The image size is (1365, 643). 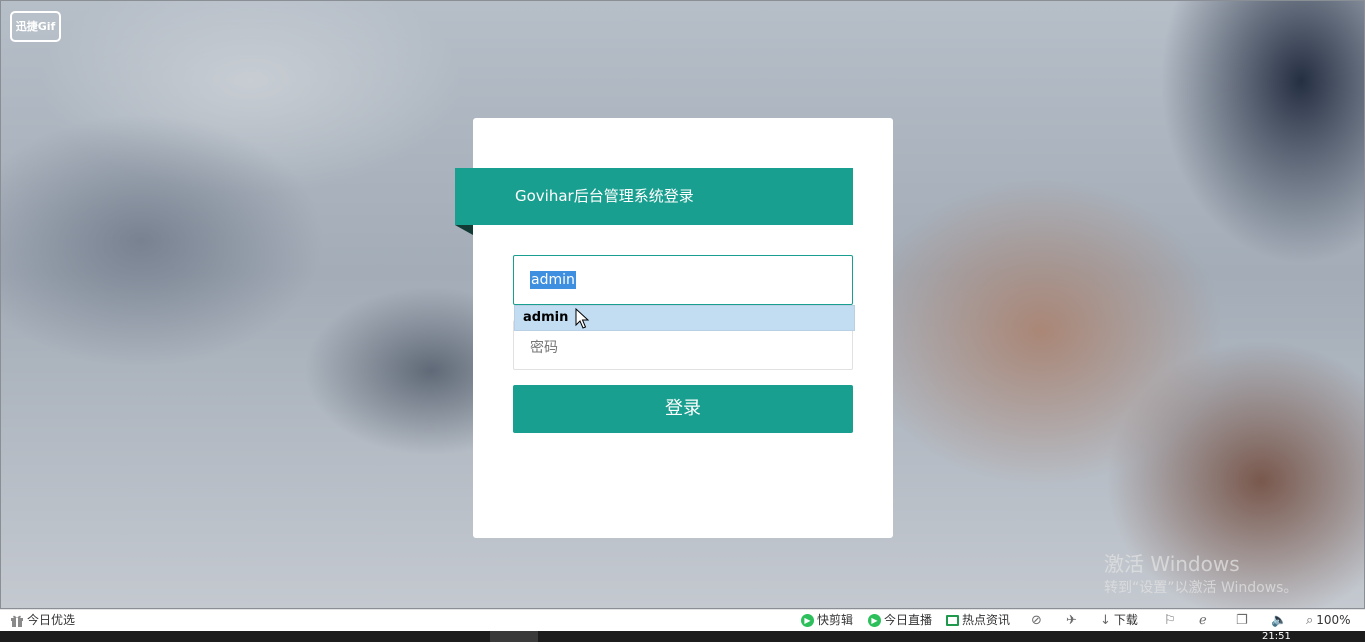 I want to click on ribbon-fold, so click(x=464, y=230).